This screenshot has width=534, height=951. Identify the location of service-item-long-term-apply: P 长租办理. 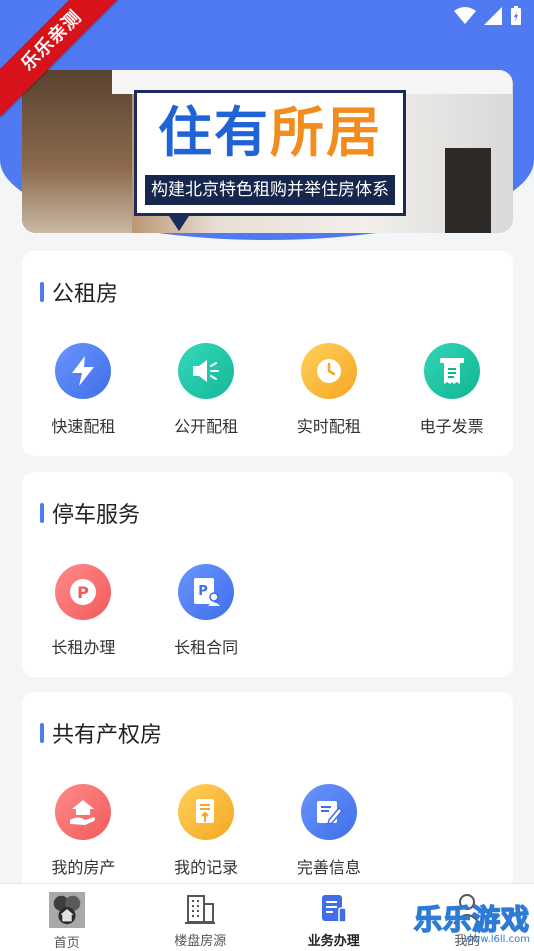
(83, 611).